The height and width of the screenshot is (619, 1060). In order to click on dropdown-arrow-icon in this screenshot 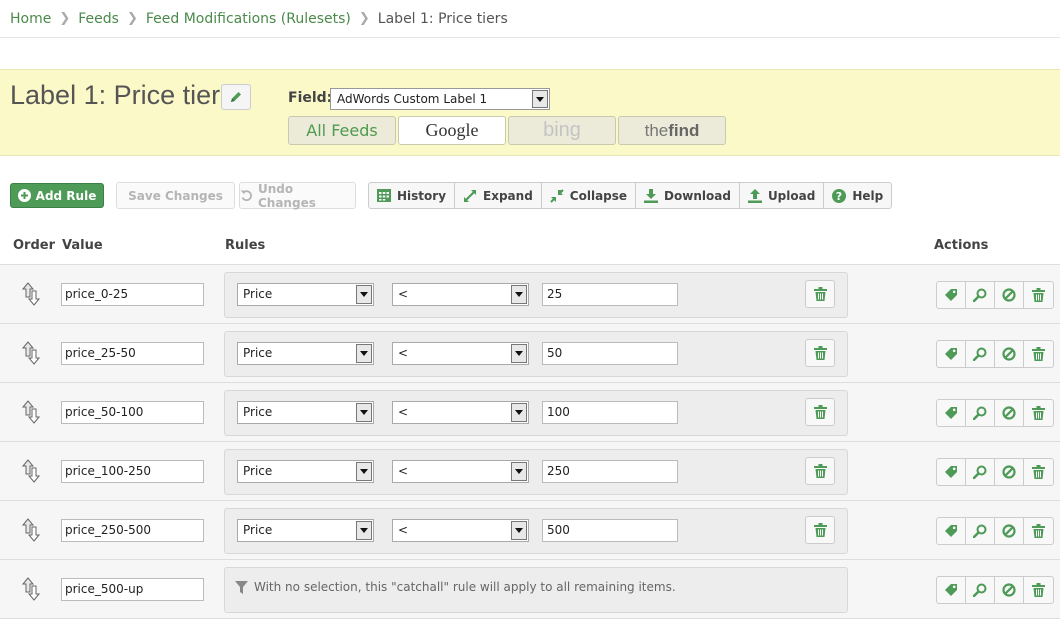, I will do `click(364, 353)`.